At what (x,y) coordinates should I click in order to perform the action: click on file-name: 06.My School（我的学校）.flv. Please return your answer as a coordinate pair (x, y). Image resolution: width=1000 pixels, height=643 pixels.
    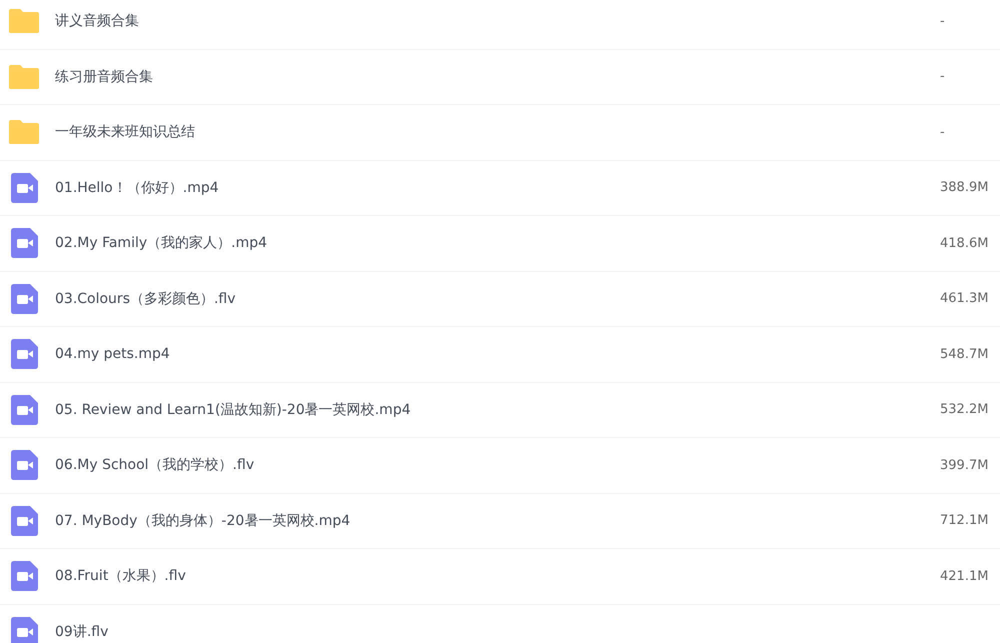
    Looking at the image, I should click on (497, 465).